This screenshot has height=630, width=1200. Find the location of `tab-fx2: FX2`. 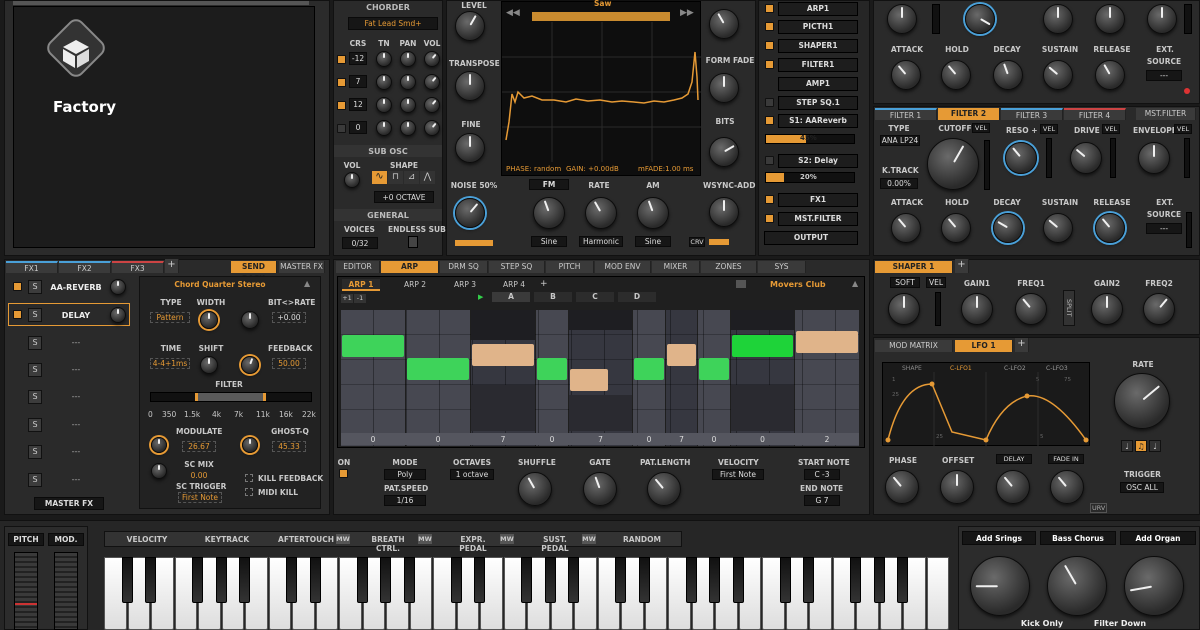

tab-fx2: FX2 is located at coordinates (85, 267).